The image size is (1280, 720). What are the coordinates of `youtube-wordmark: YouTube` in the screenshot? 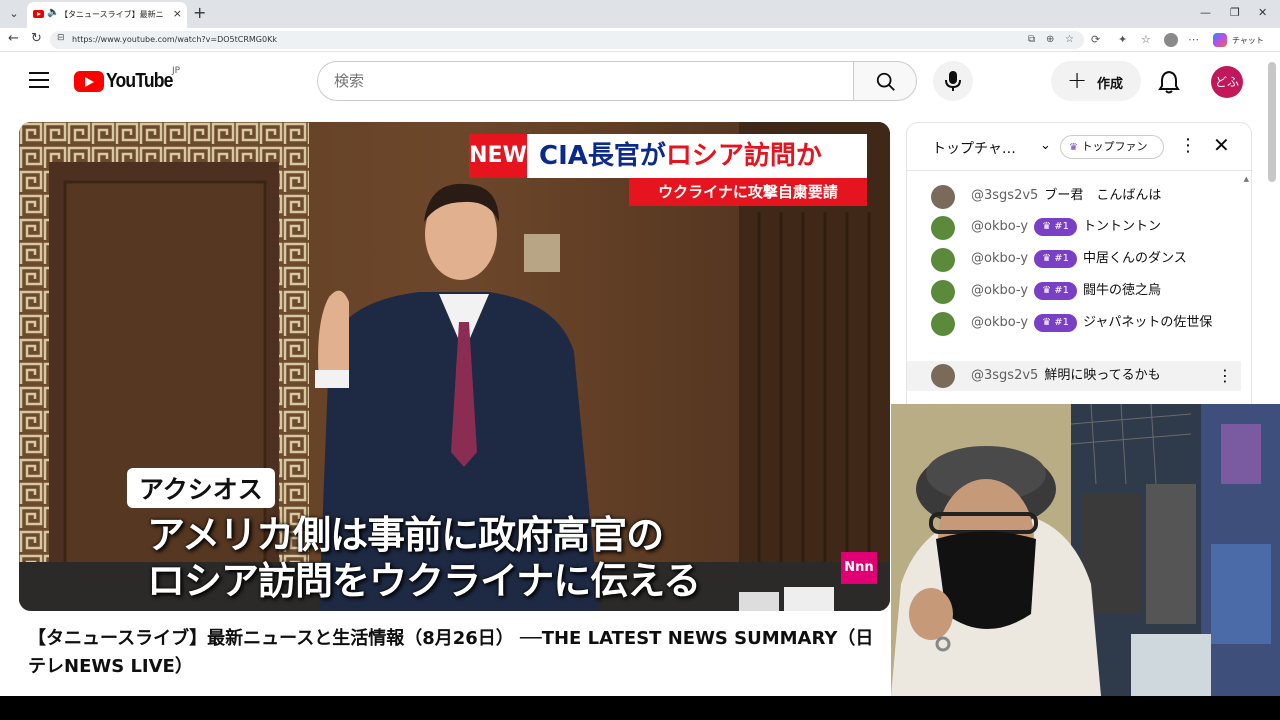 It's located at (139, 81).